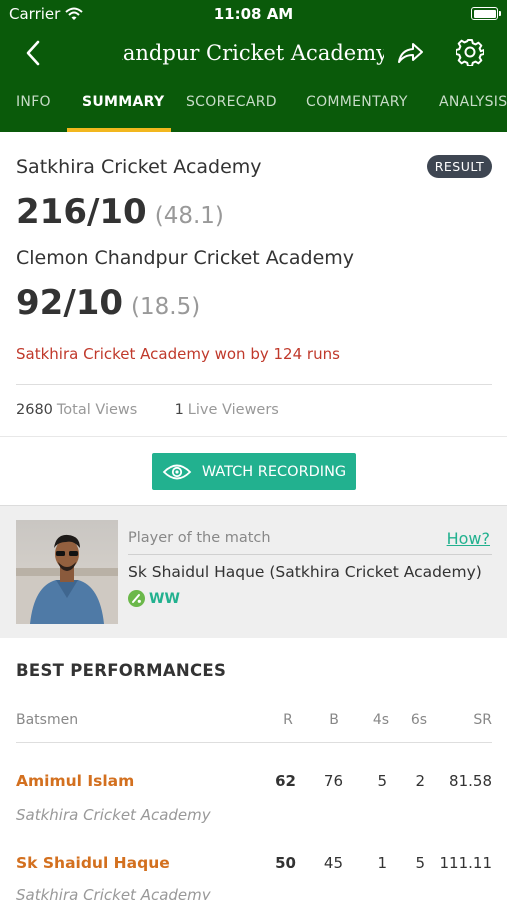  Describe the element at coordinates (381, 720) in the screenshot. I see `col-header-fours: 4s` at that location.